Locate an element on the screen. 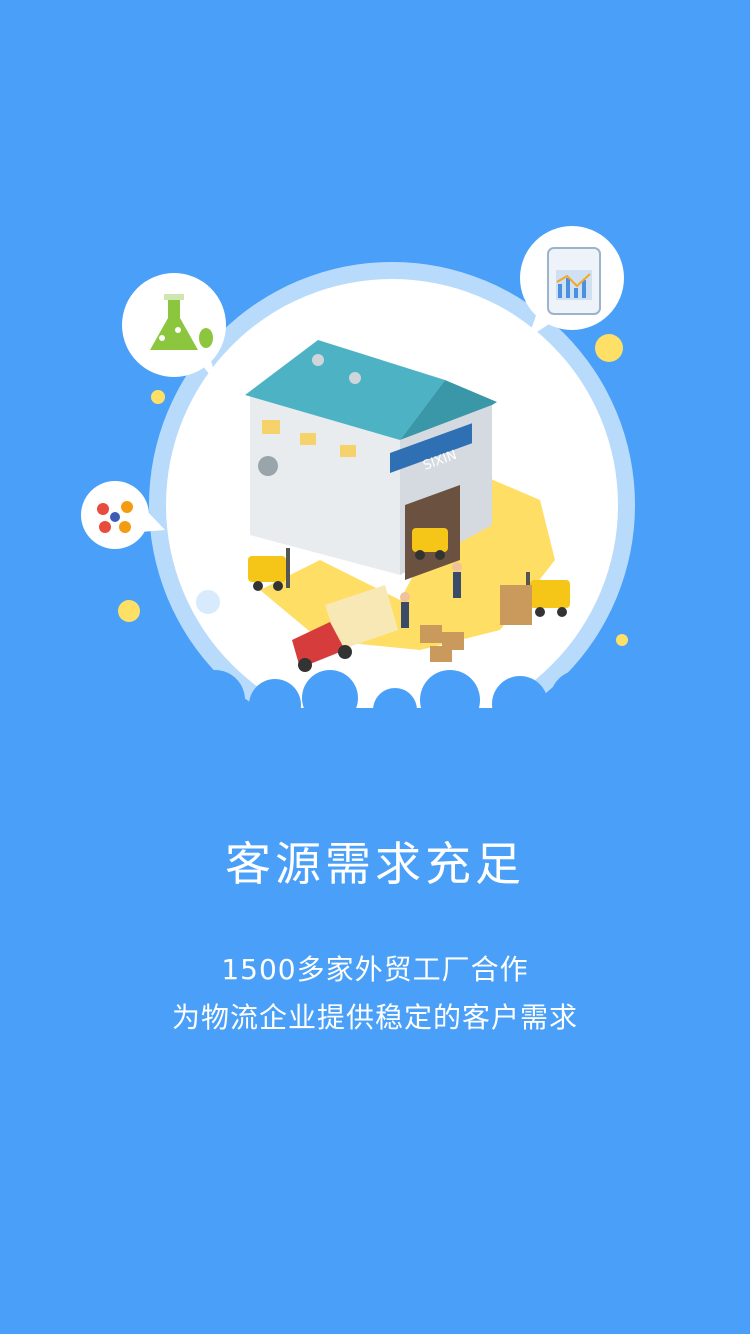  feature-description-line1: 1500多家外贸工厂合作 is located at coordinates (375, 969).